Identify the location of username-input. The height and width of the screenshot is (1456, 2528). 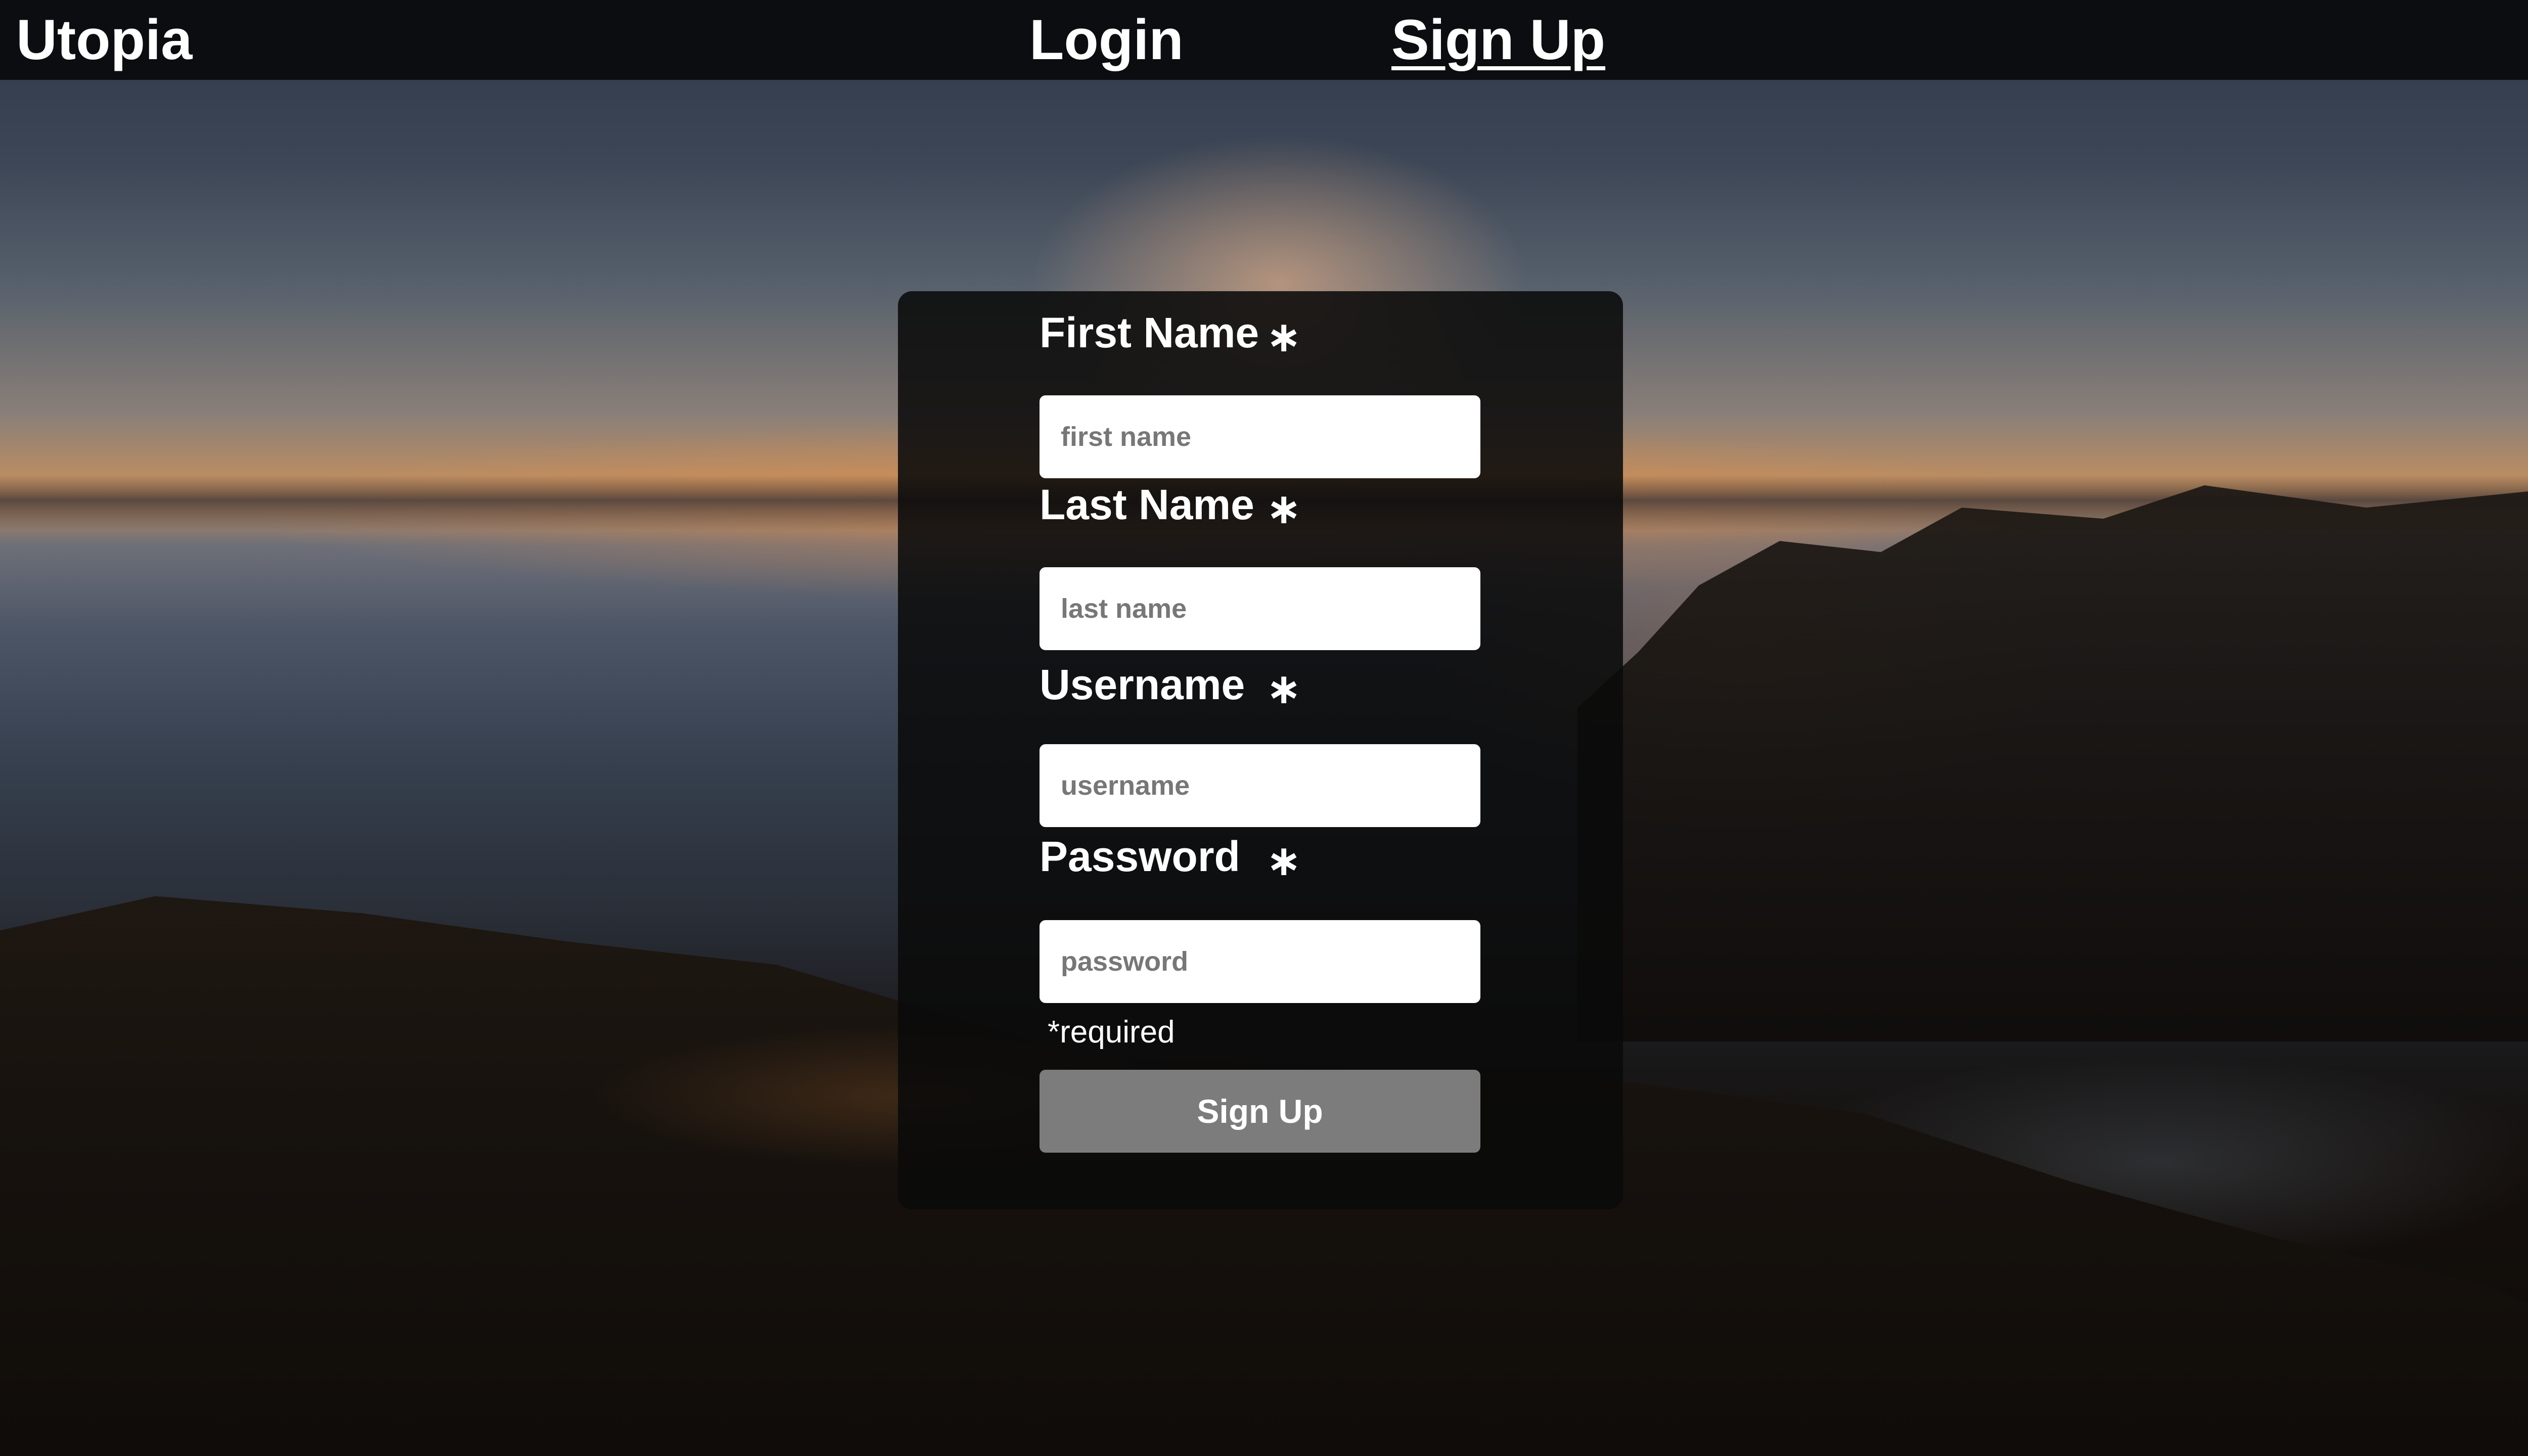
(1260, 785).